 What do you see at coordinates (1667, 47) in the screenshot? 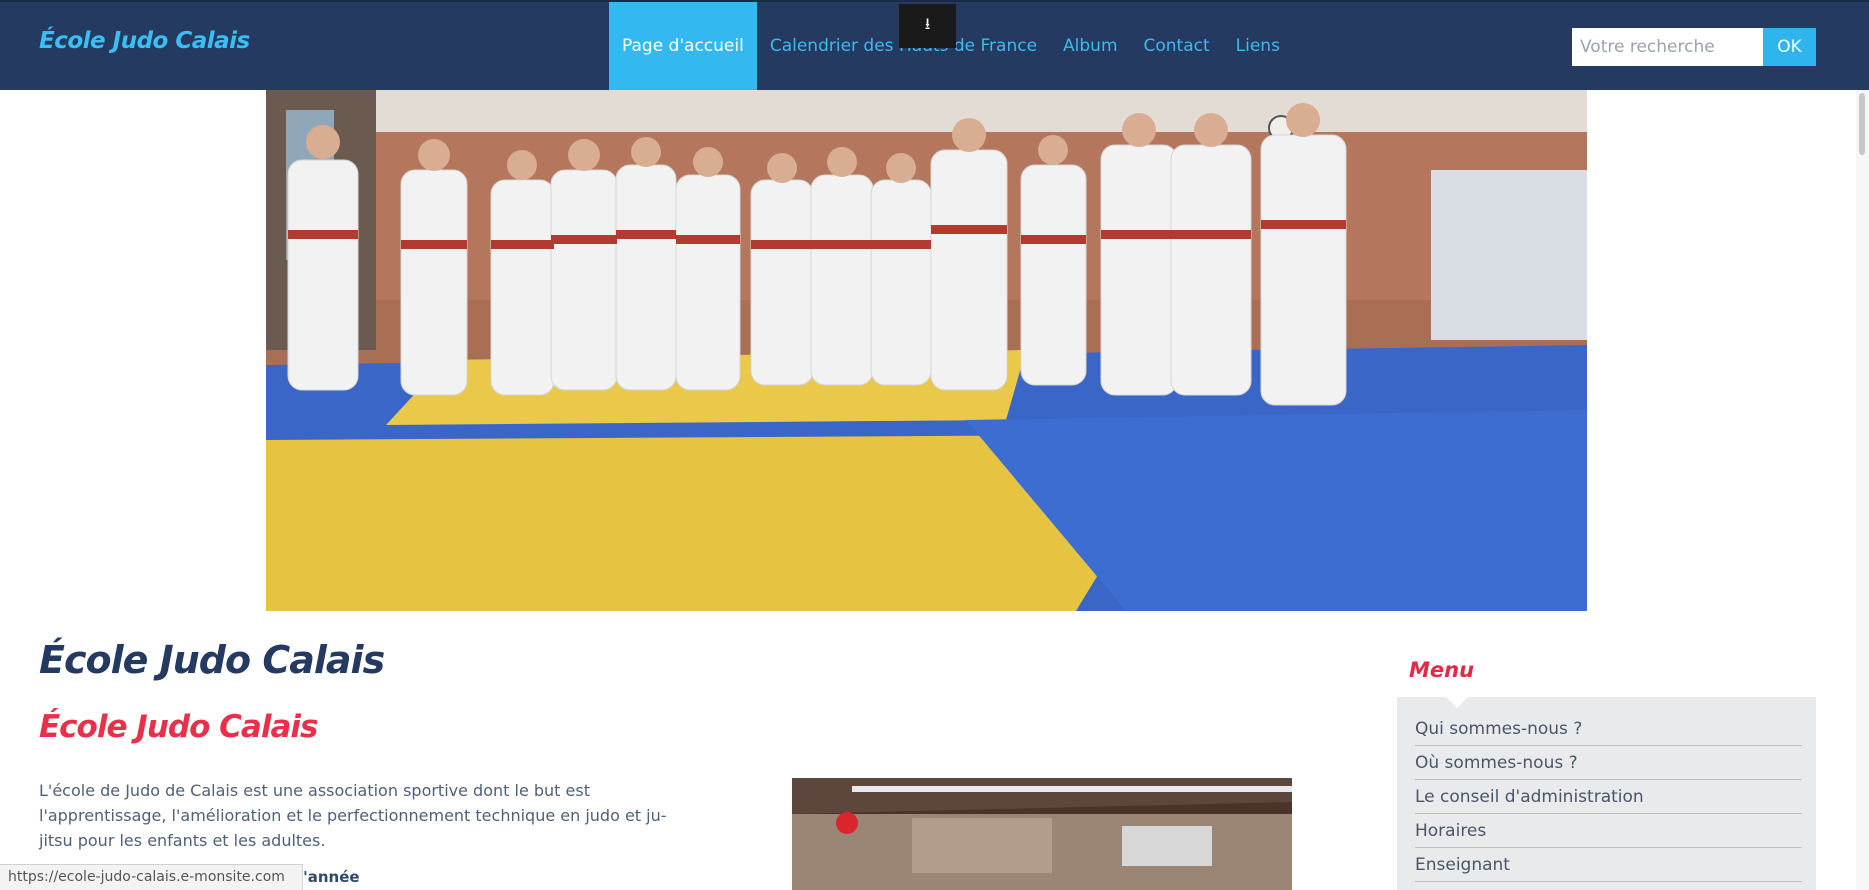
I see `search-input` at bounding box center [1667, 47].